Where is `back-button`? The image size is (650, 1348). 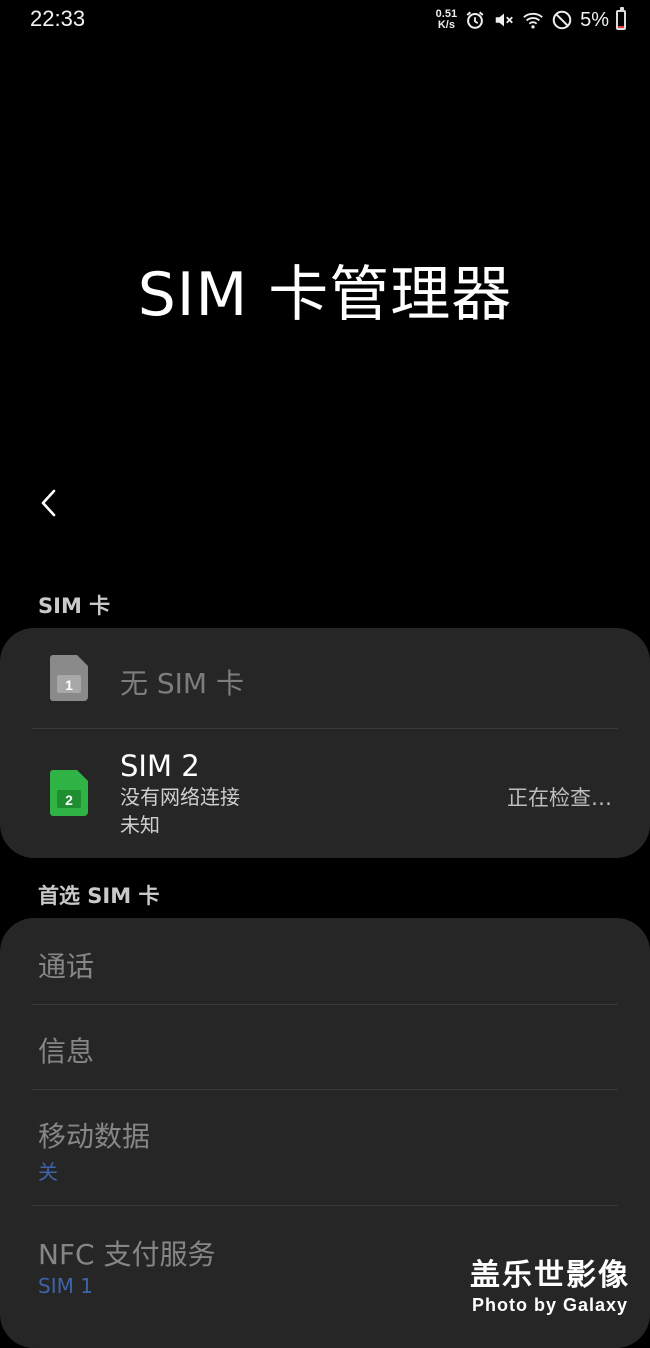
back-button is located at coordinates (49, 503).